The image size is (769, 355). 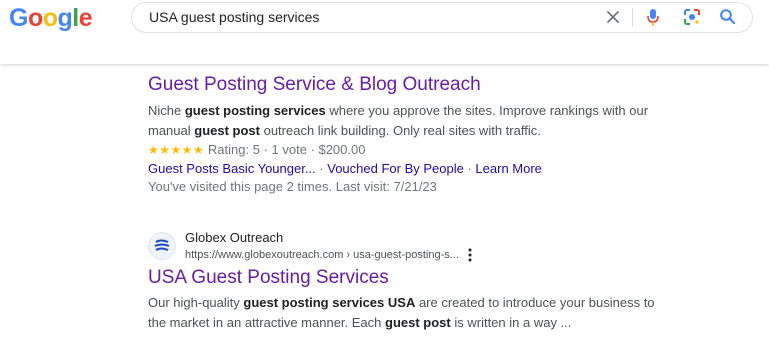 What do you see at coordinates (448, 149) in the screenshot?
I see `result-1-rating: ★★★★★ Rating: 5 · 1 vote · $200.00` at bounding box center [448, 149].